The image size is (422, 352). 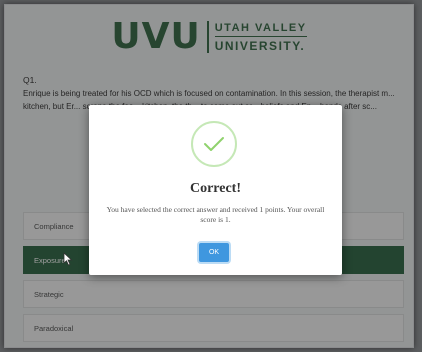 I want to click on dialog-title: Correct!, so click(x=215, y=188).